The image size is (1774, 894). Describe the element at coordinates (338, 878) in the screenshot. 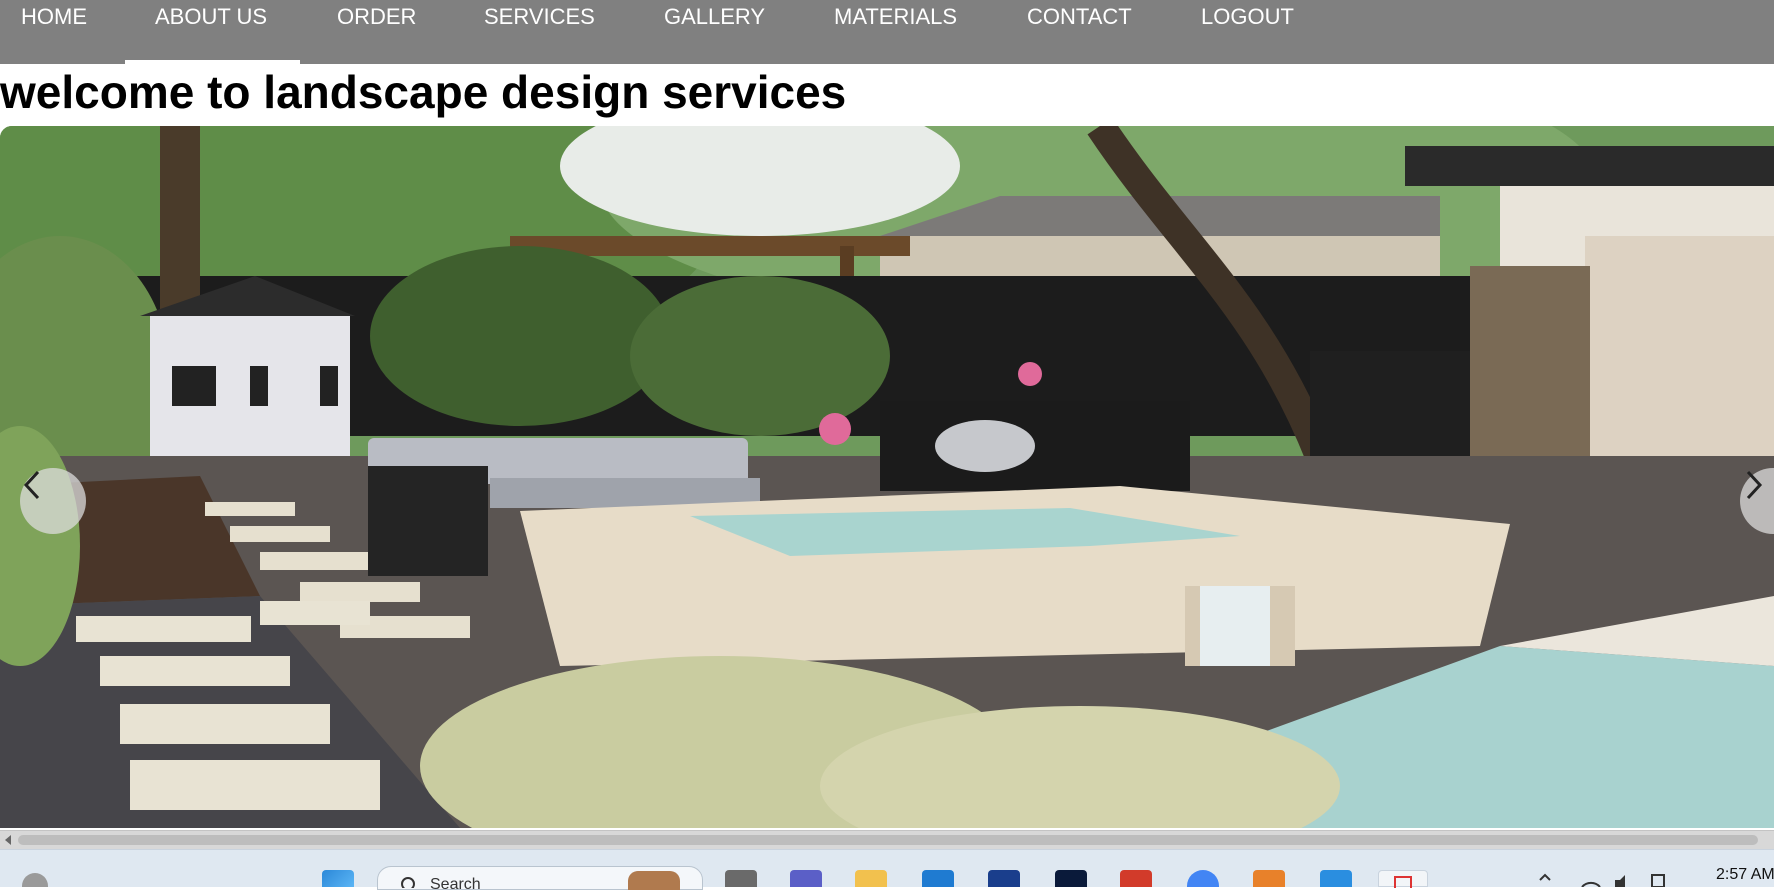

I see `windows-start-icon` at that location.